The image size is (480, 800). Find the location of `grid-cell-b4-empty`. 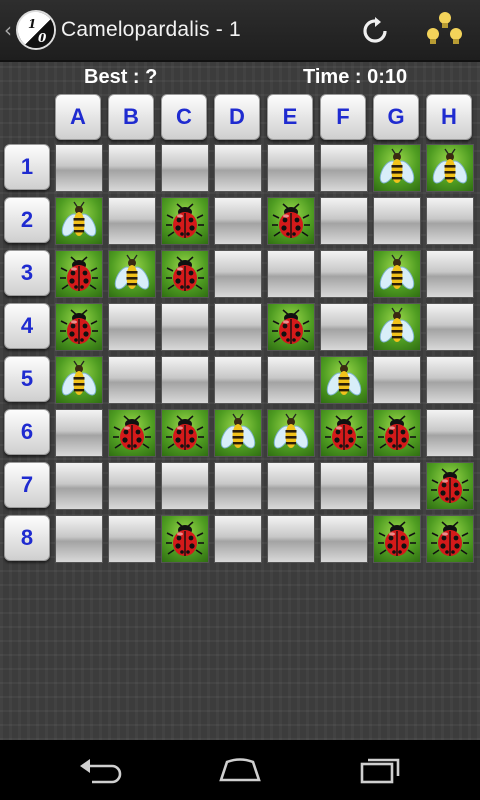

grid-cell-b4-empty is located at coordinates (132, 327).